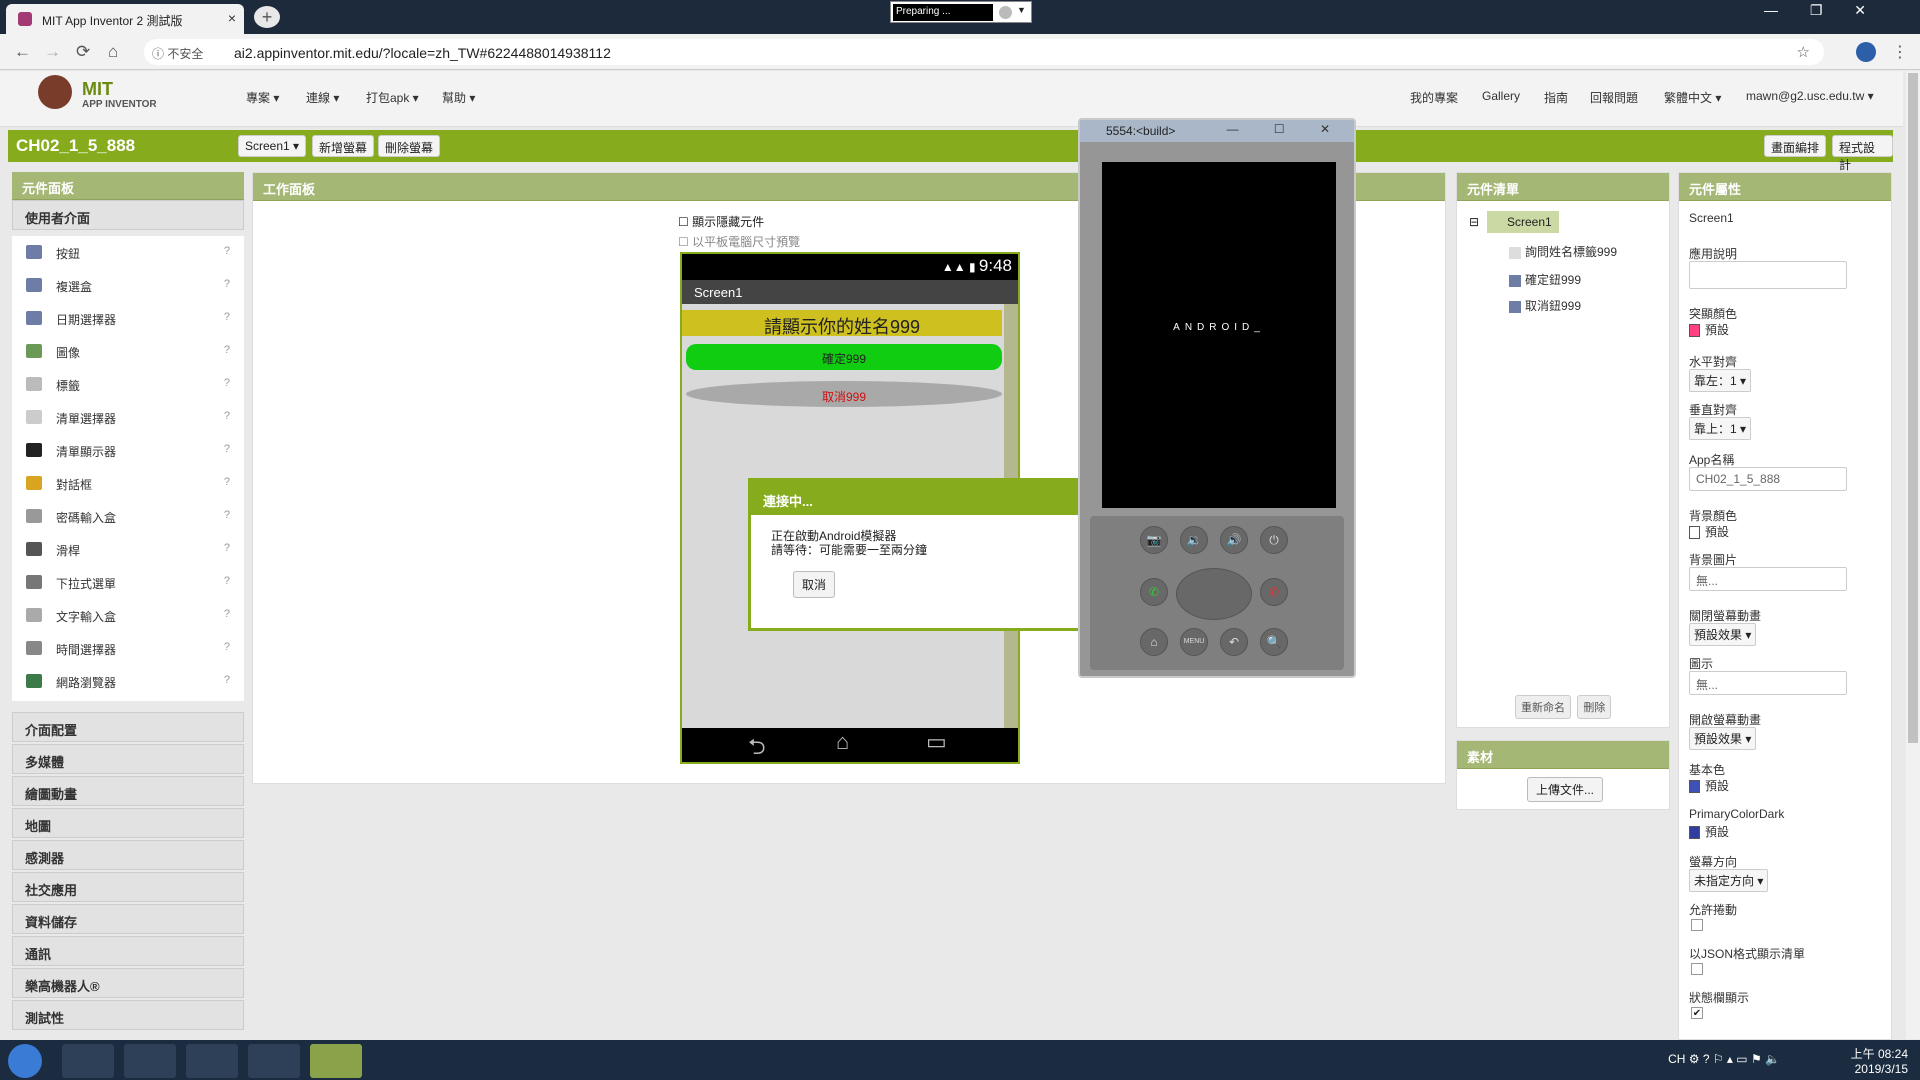  Describe the element at coordinates (128, 285) in the screenshot. I see `palette-item-checkbox: 複選盒?` at that location.